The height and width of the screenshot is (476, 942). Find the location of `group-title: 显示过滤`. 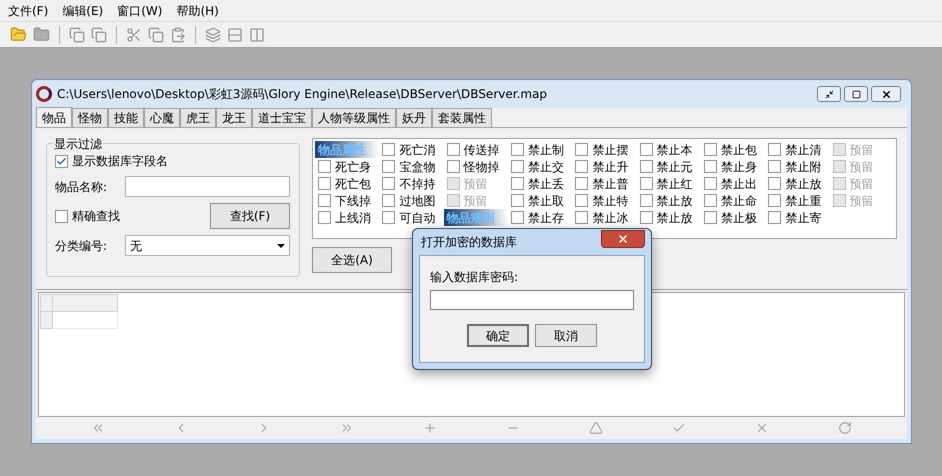

group-title: 显示过滤 is located at coordinates (78, 144).